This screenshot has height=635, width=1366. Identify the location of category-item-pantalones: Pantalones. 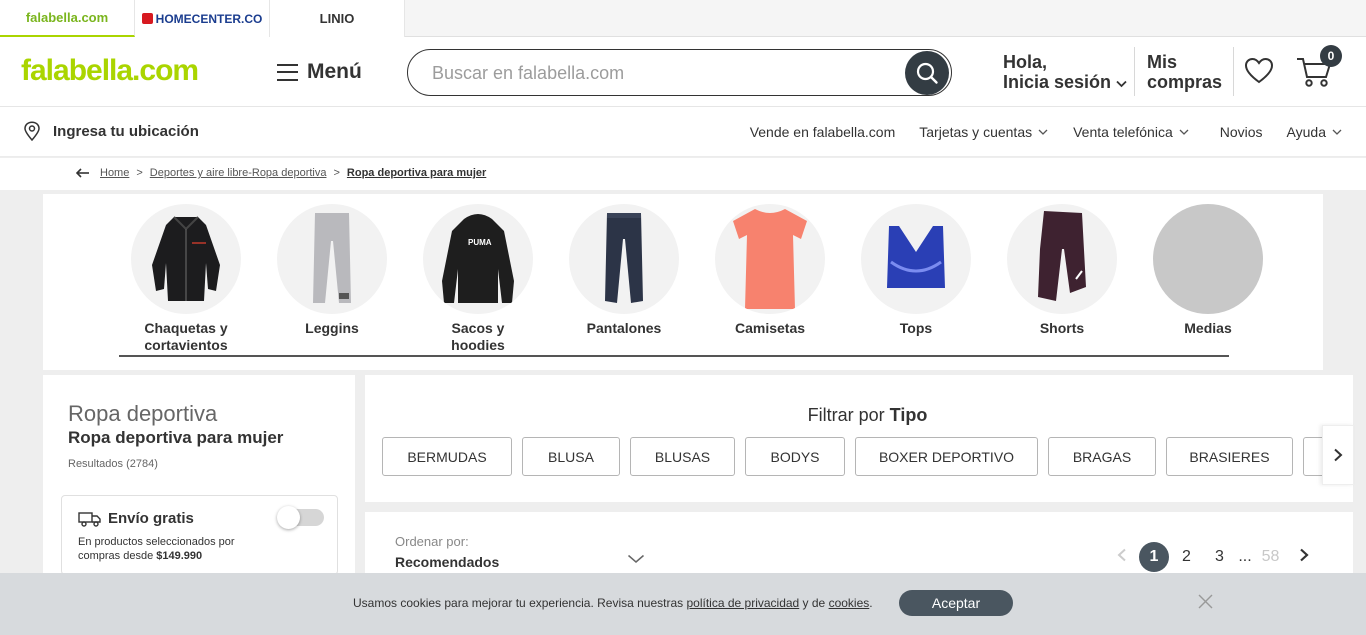
(624, 270).